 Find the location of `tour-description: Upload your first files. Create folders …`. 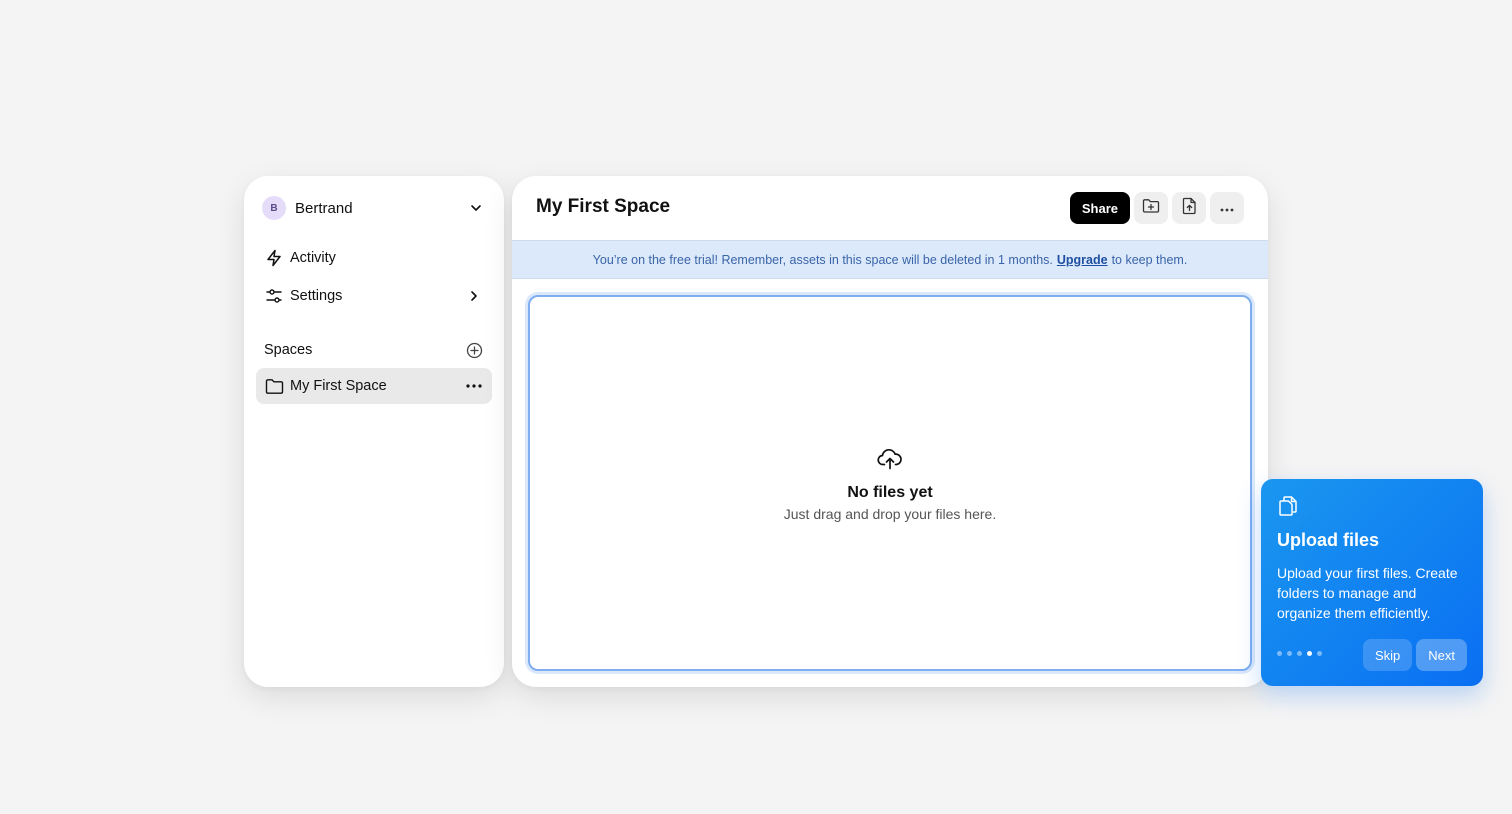

tour-description: Upload your first files. Create folders … is located at coordinates (1367, 593).